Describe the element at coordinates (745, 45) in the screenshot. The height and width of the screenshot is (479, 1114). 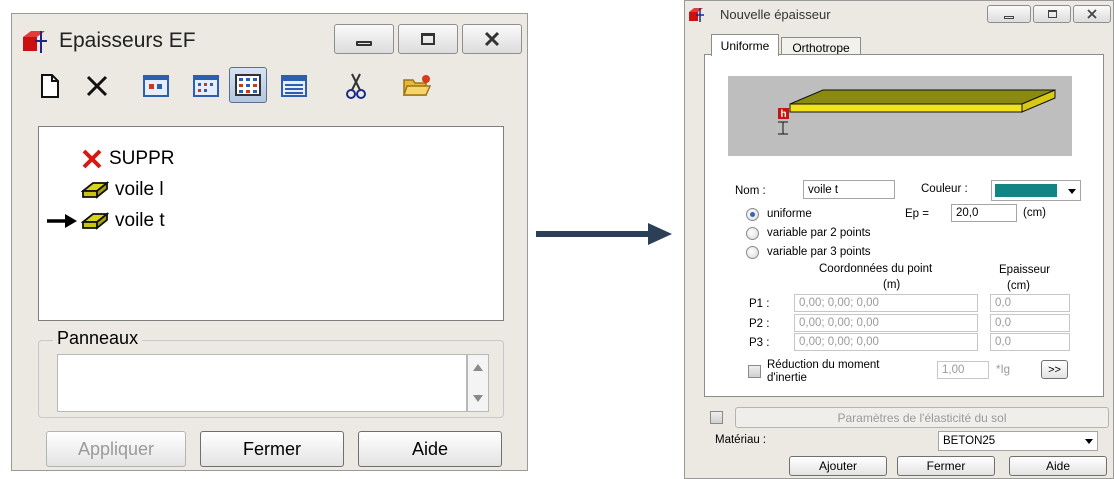
I see `tab-uniforme: Uniforme` at that location.